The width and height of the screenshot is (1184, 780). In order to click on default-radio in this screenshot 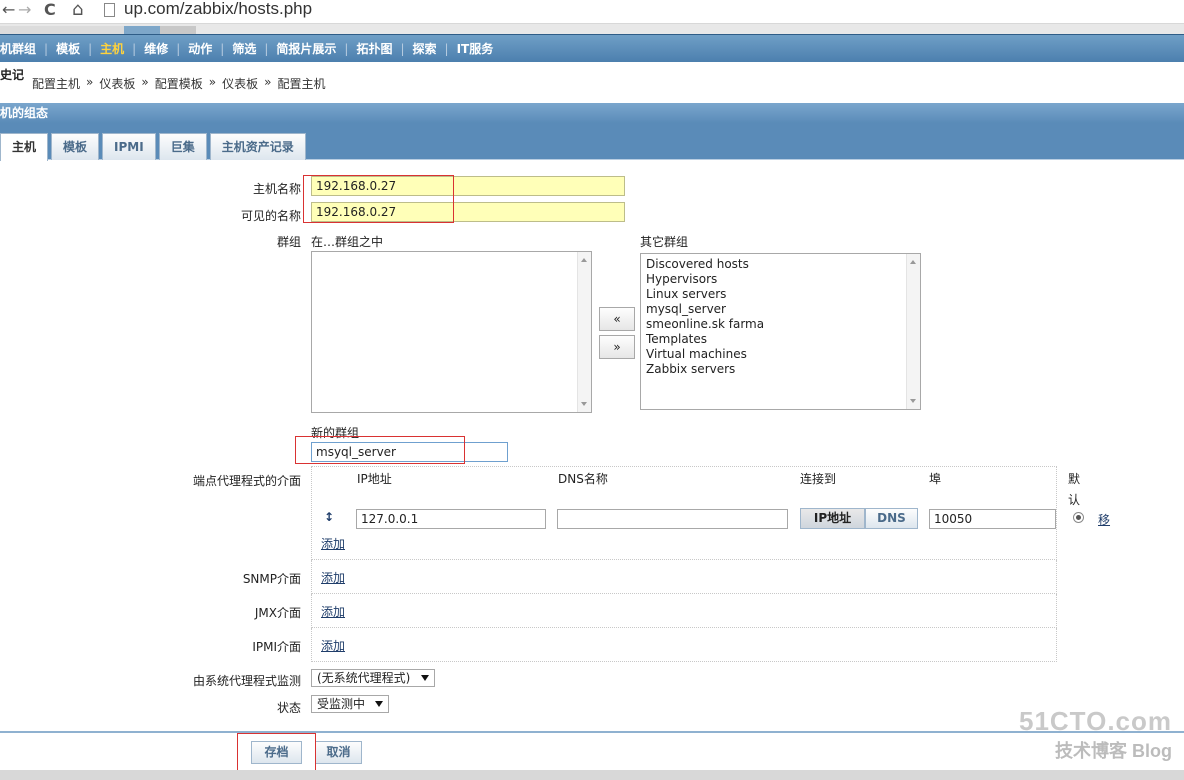, I will do `click(1078, 517)`.